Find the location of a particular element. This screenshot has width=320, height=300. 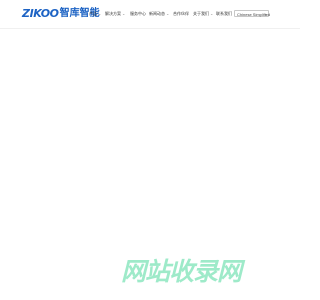

watermark-text: 网站收录网 is located at coordinates (181, 271).